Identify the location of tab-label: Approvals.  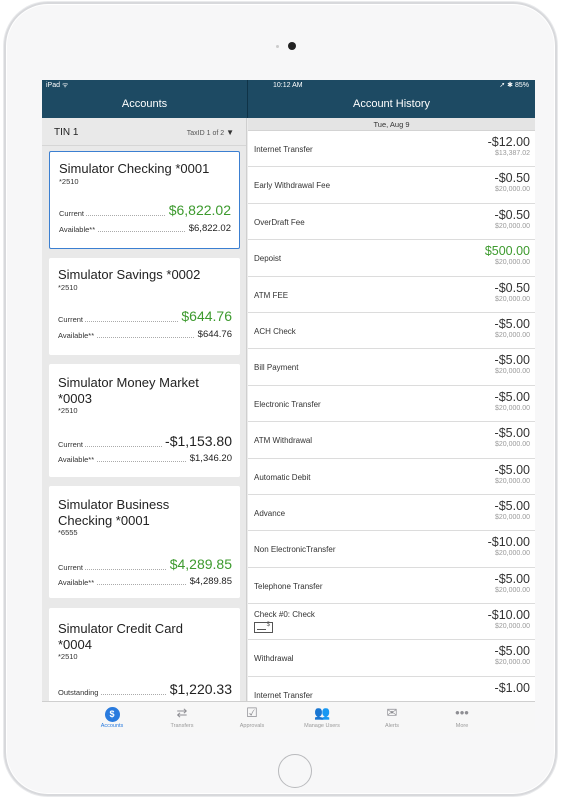
(252, 726).